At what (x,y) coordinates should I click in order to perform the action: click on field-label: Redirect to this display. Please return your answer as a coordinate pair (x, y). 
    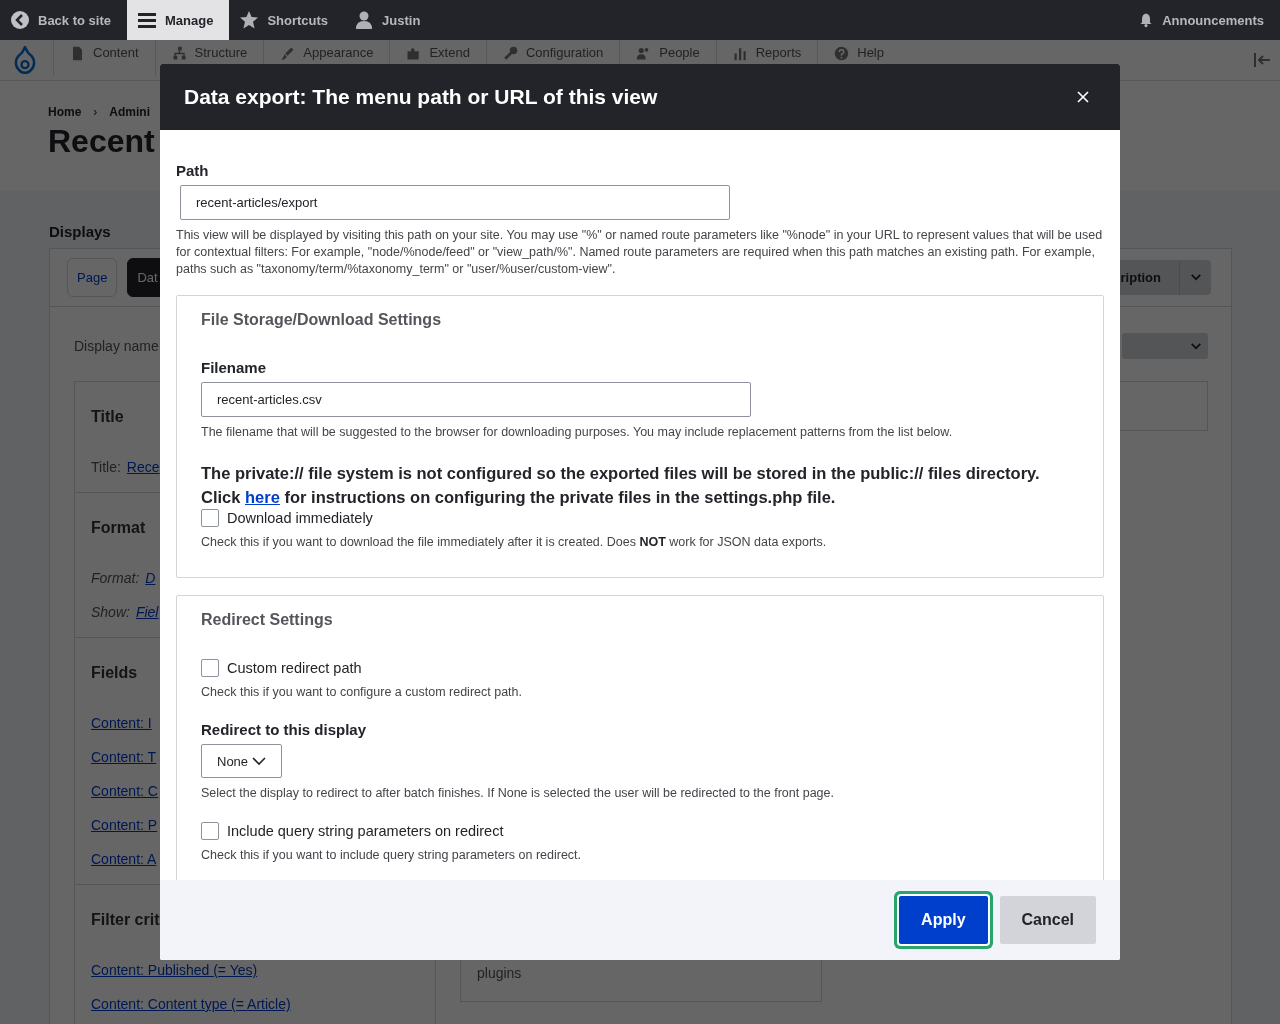
    Looking at the image, I should click on (284, 729).